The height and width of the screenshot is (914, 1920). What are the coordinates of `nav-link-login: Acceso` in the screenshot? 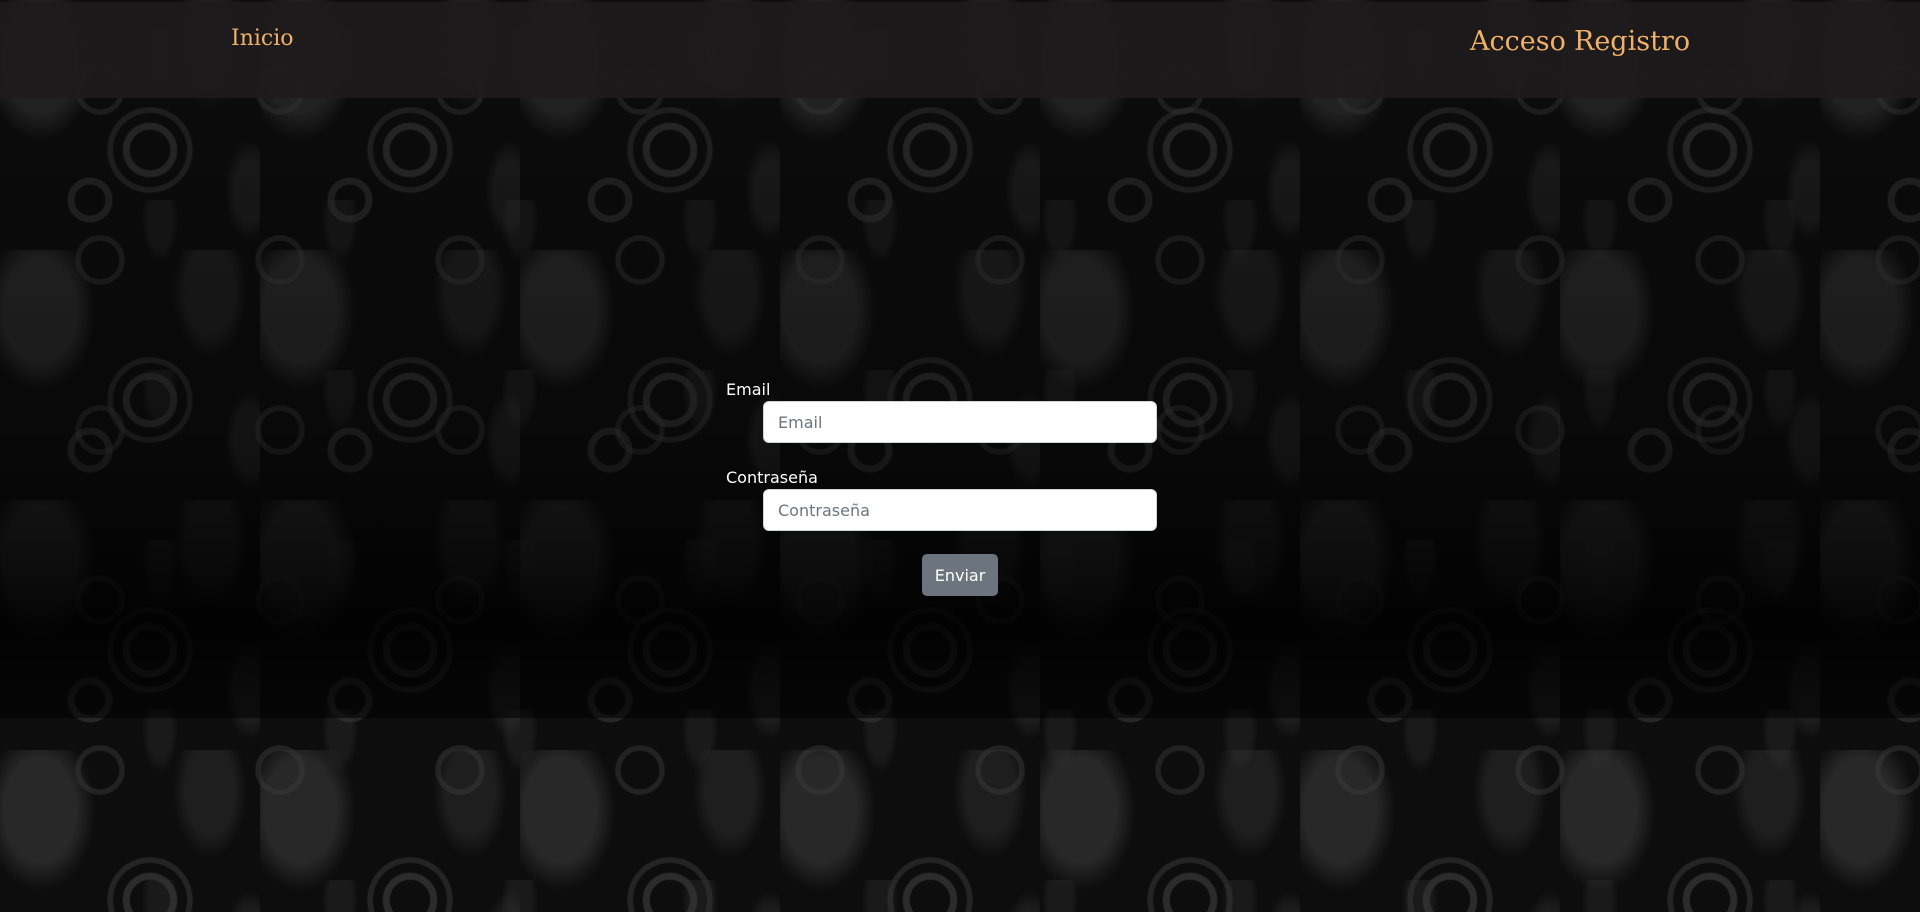 It's located at (1518, 41).